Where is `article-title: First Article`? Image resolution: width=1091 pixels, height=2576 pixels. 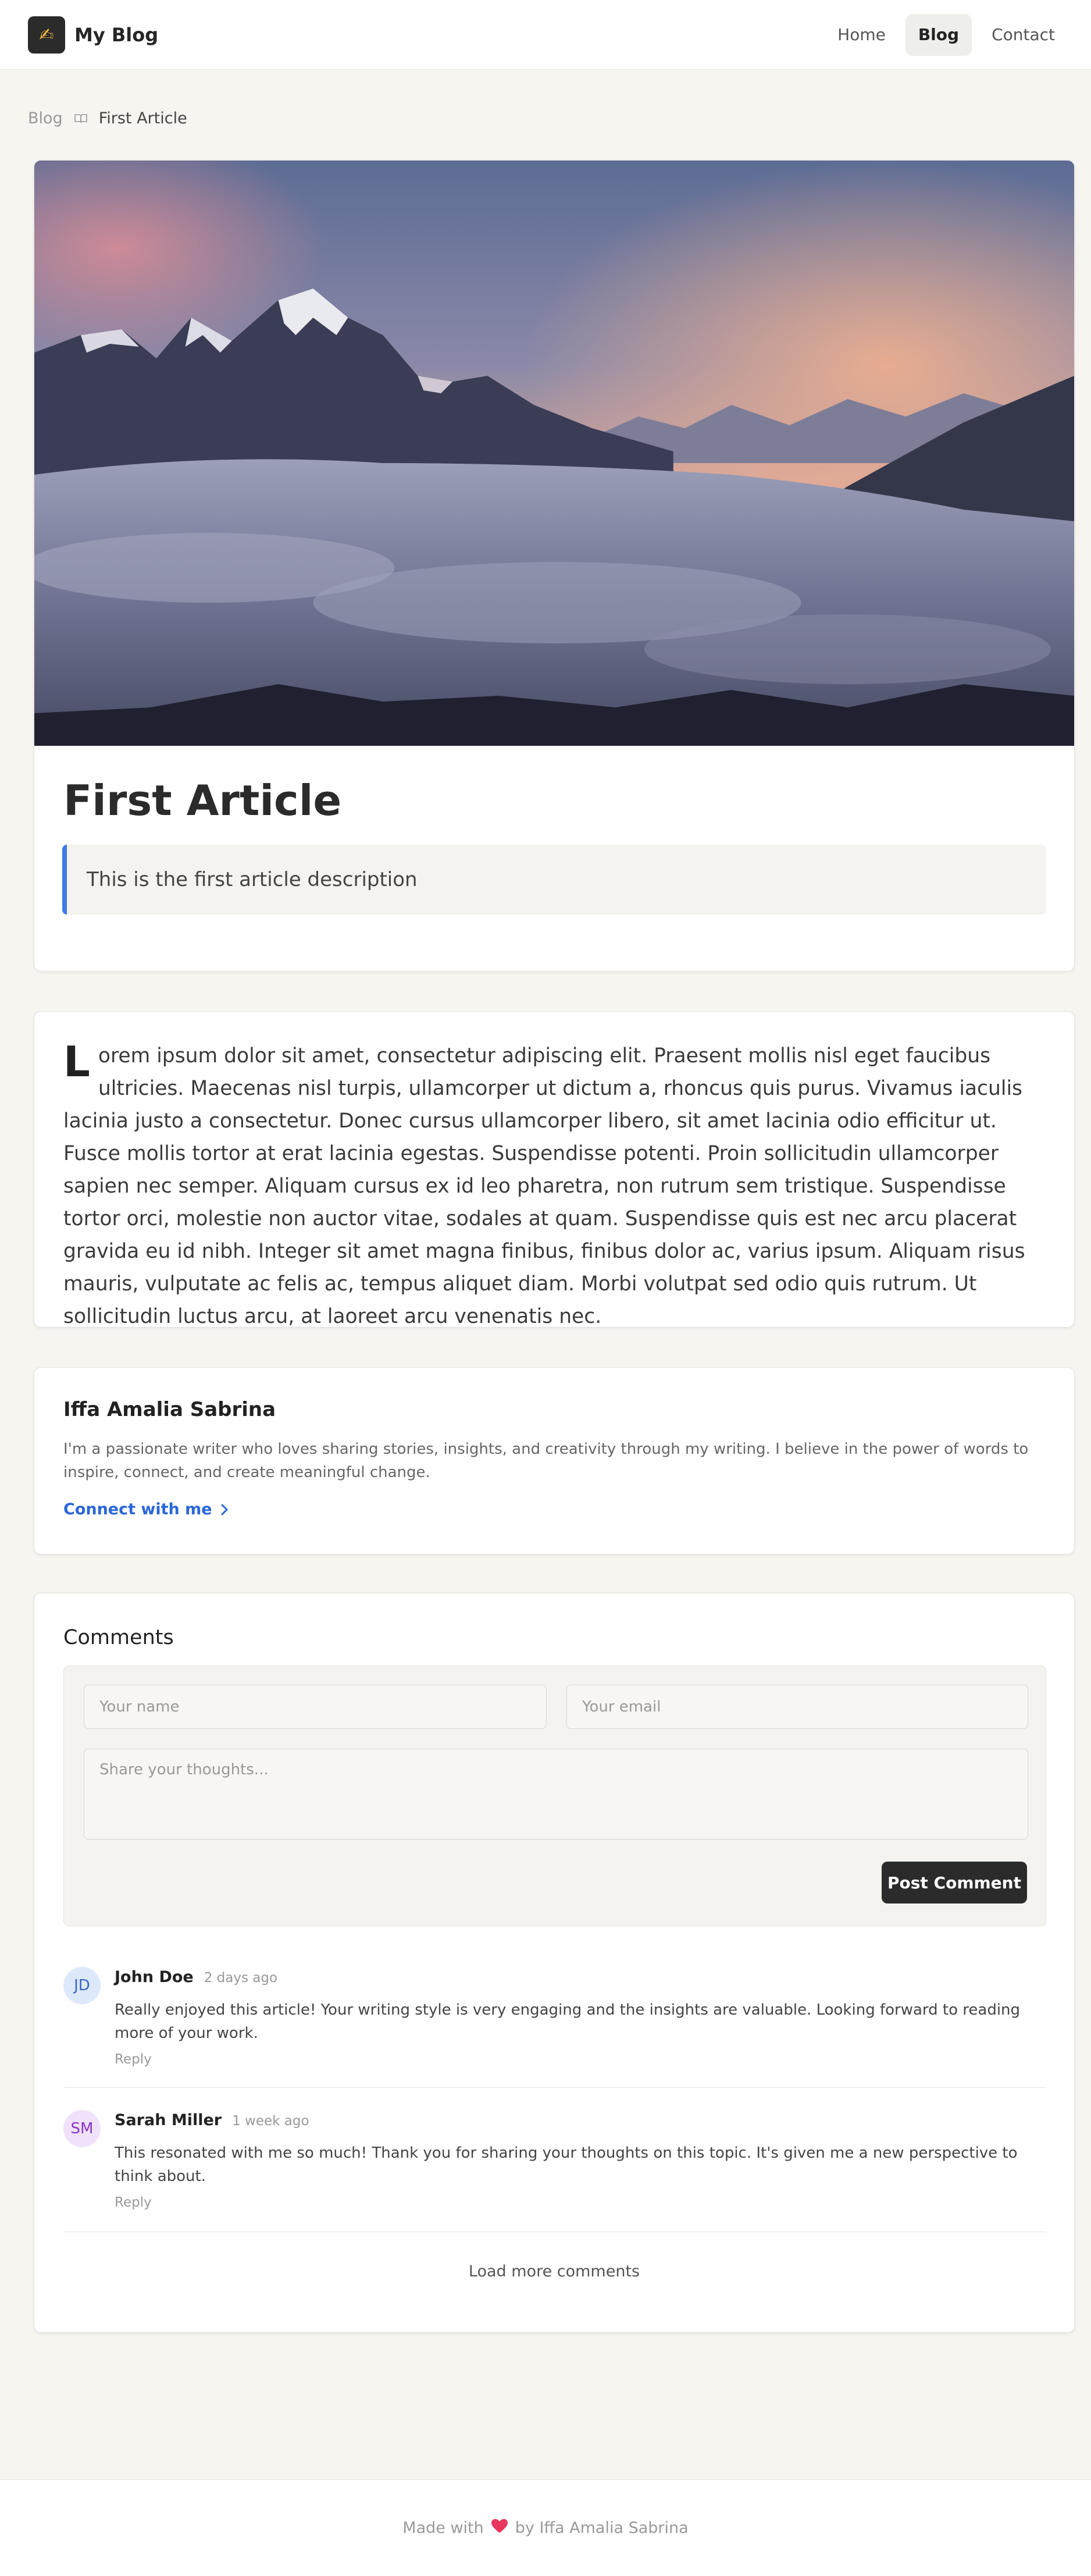 article-title: First Article is located at coordinates (202, 801).